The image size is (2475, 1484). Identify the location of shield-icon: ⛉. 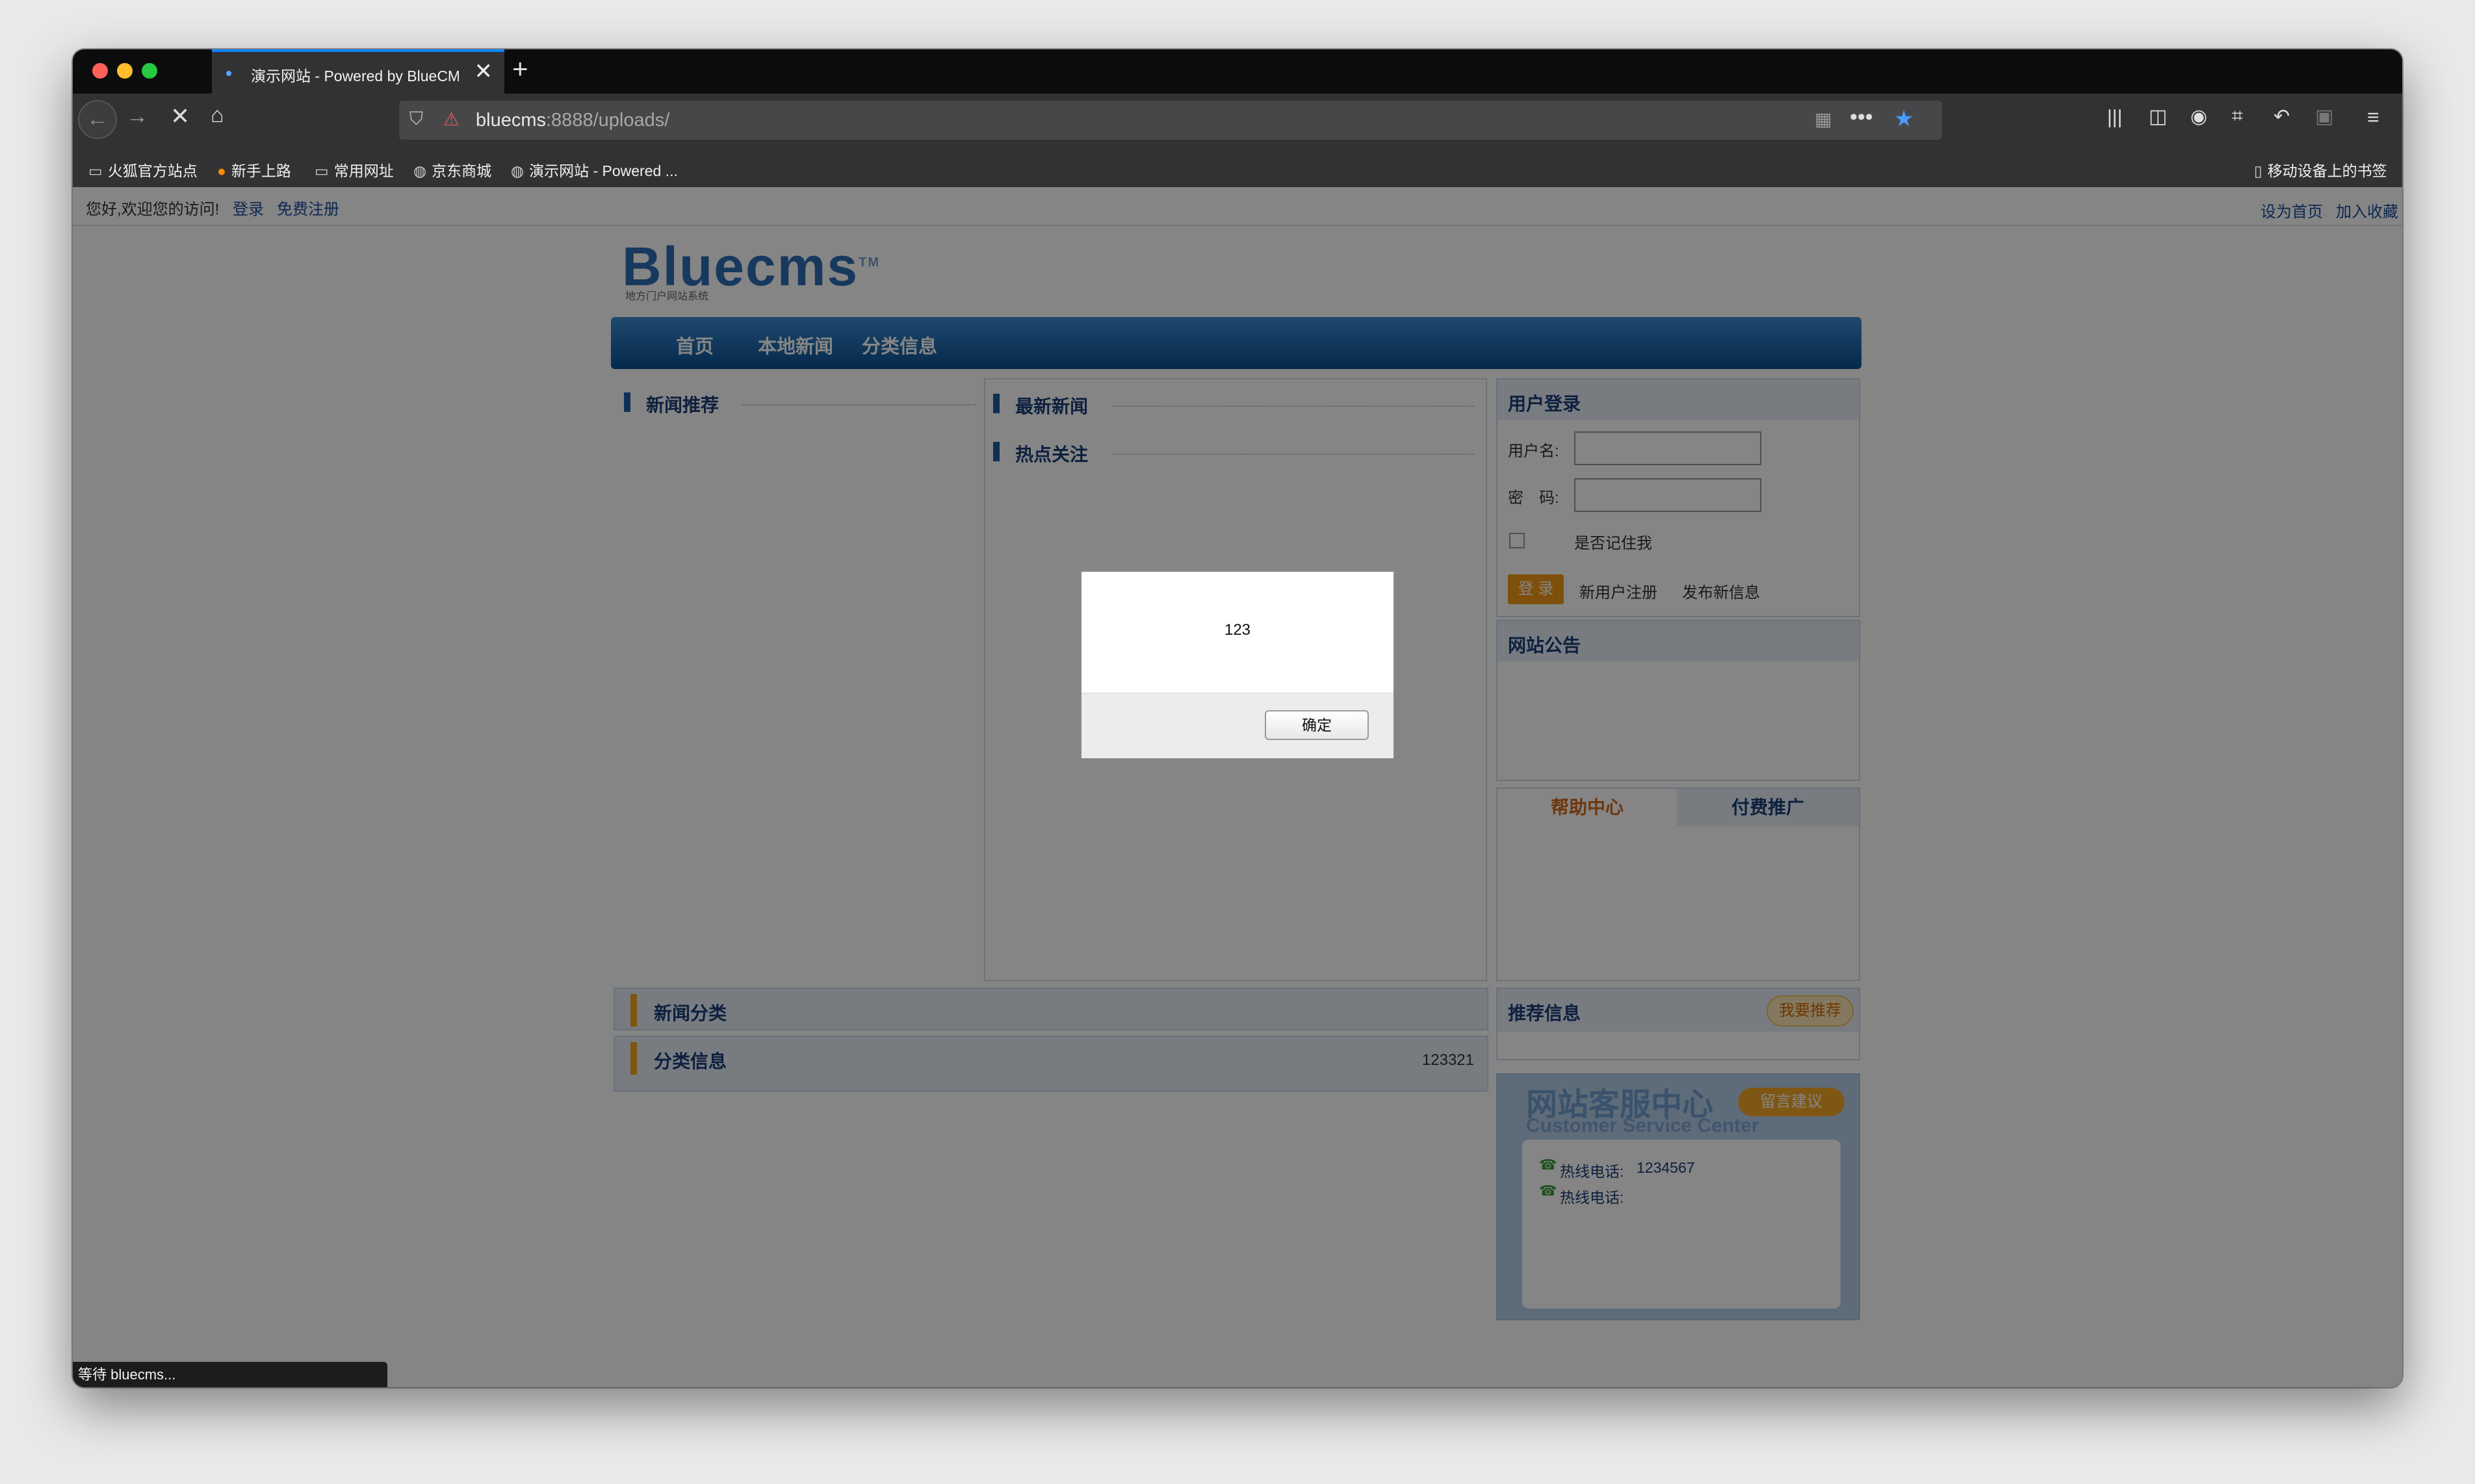
(416, 120).